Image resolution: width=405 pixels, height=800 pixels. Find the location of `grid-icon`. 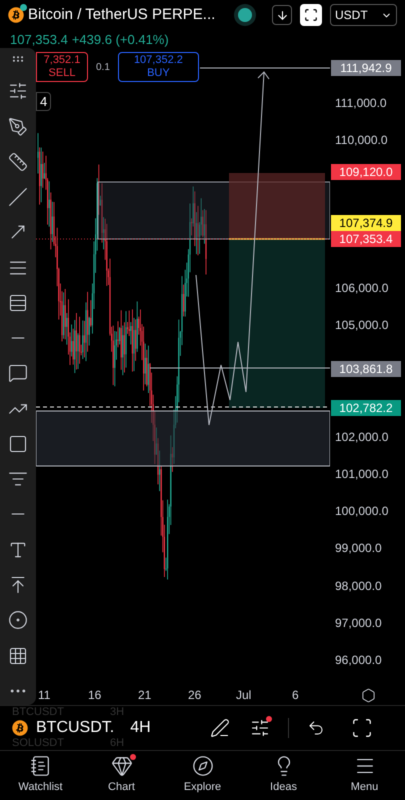

grid-icon is located at coordinates (18, 656).